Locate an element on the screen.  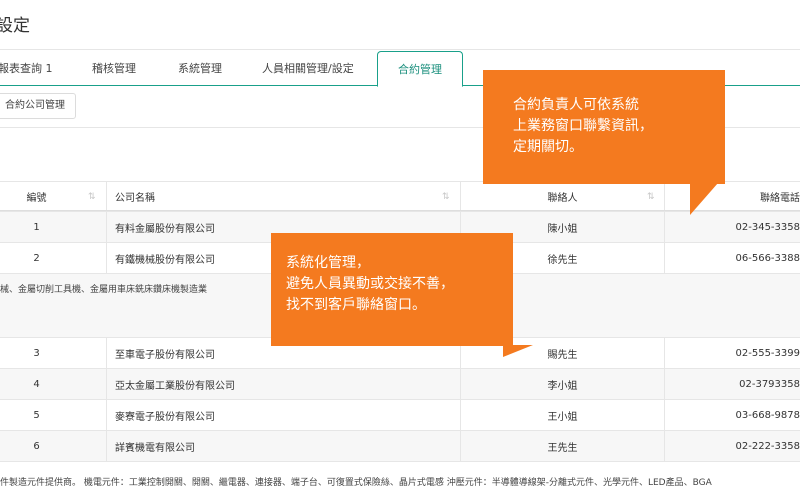
row-num: 4 is located at coordinates (36, 384).